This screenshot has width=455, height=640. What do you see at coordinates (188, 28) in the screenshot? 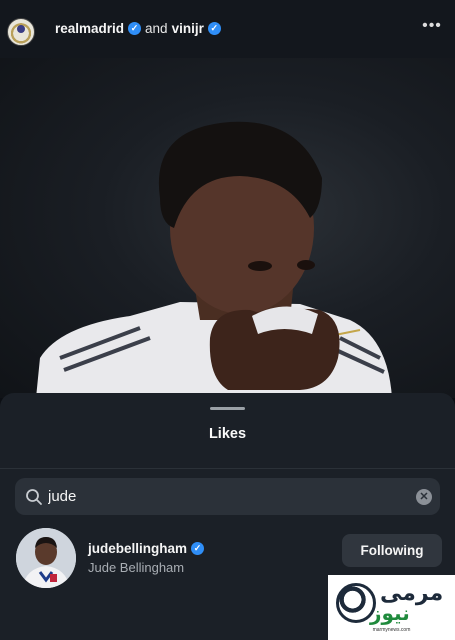
I see `owner-username-secondary: vinijr` at bounding box center [188, 28].